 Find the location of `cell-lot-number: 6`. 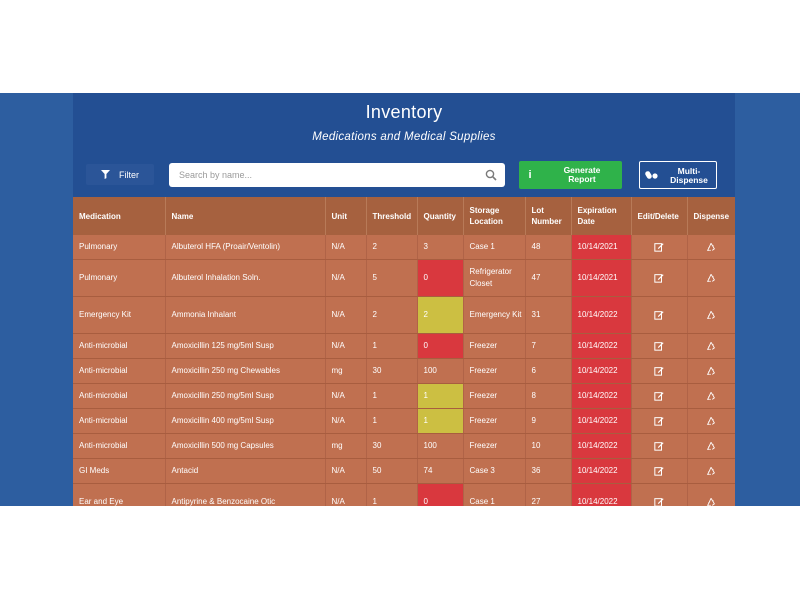

cell-lot-number: 6 is located at coordinates (548, 371).